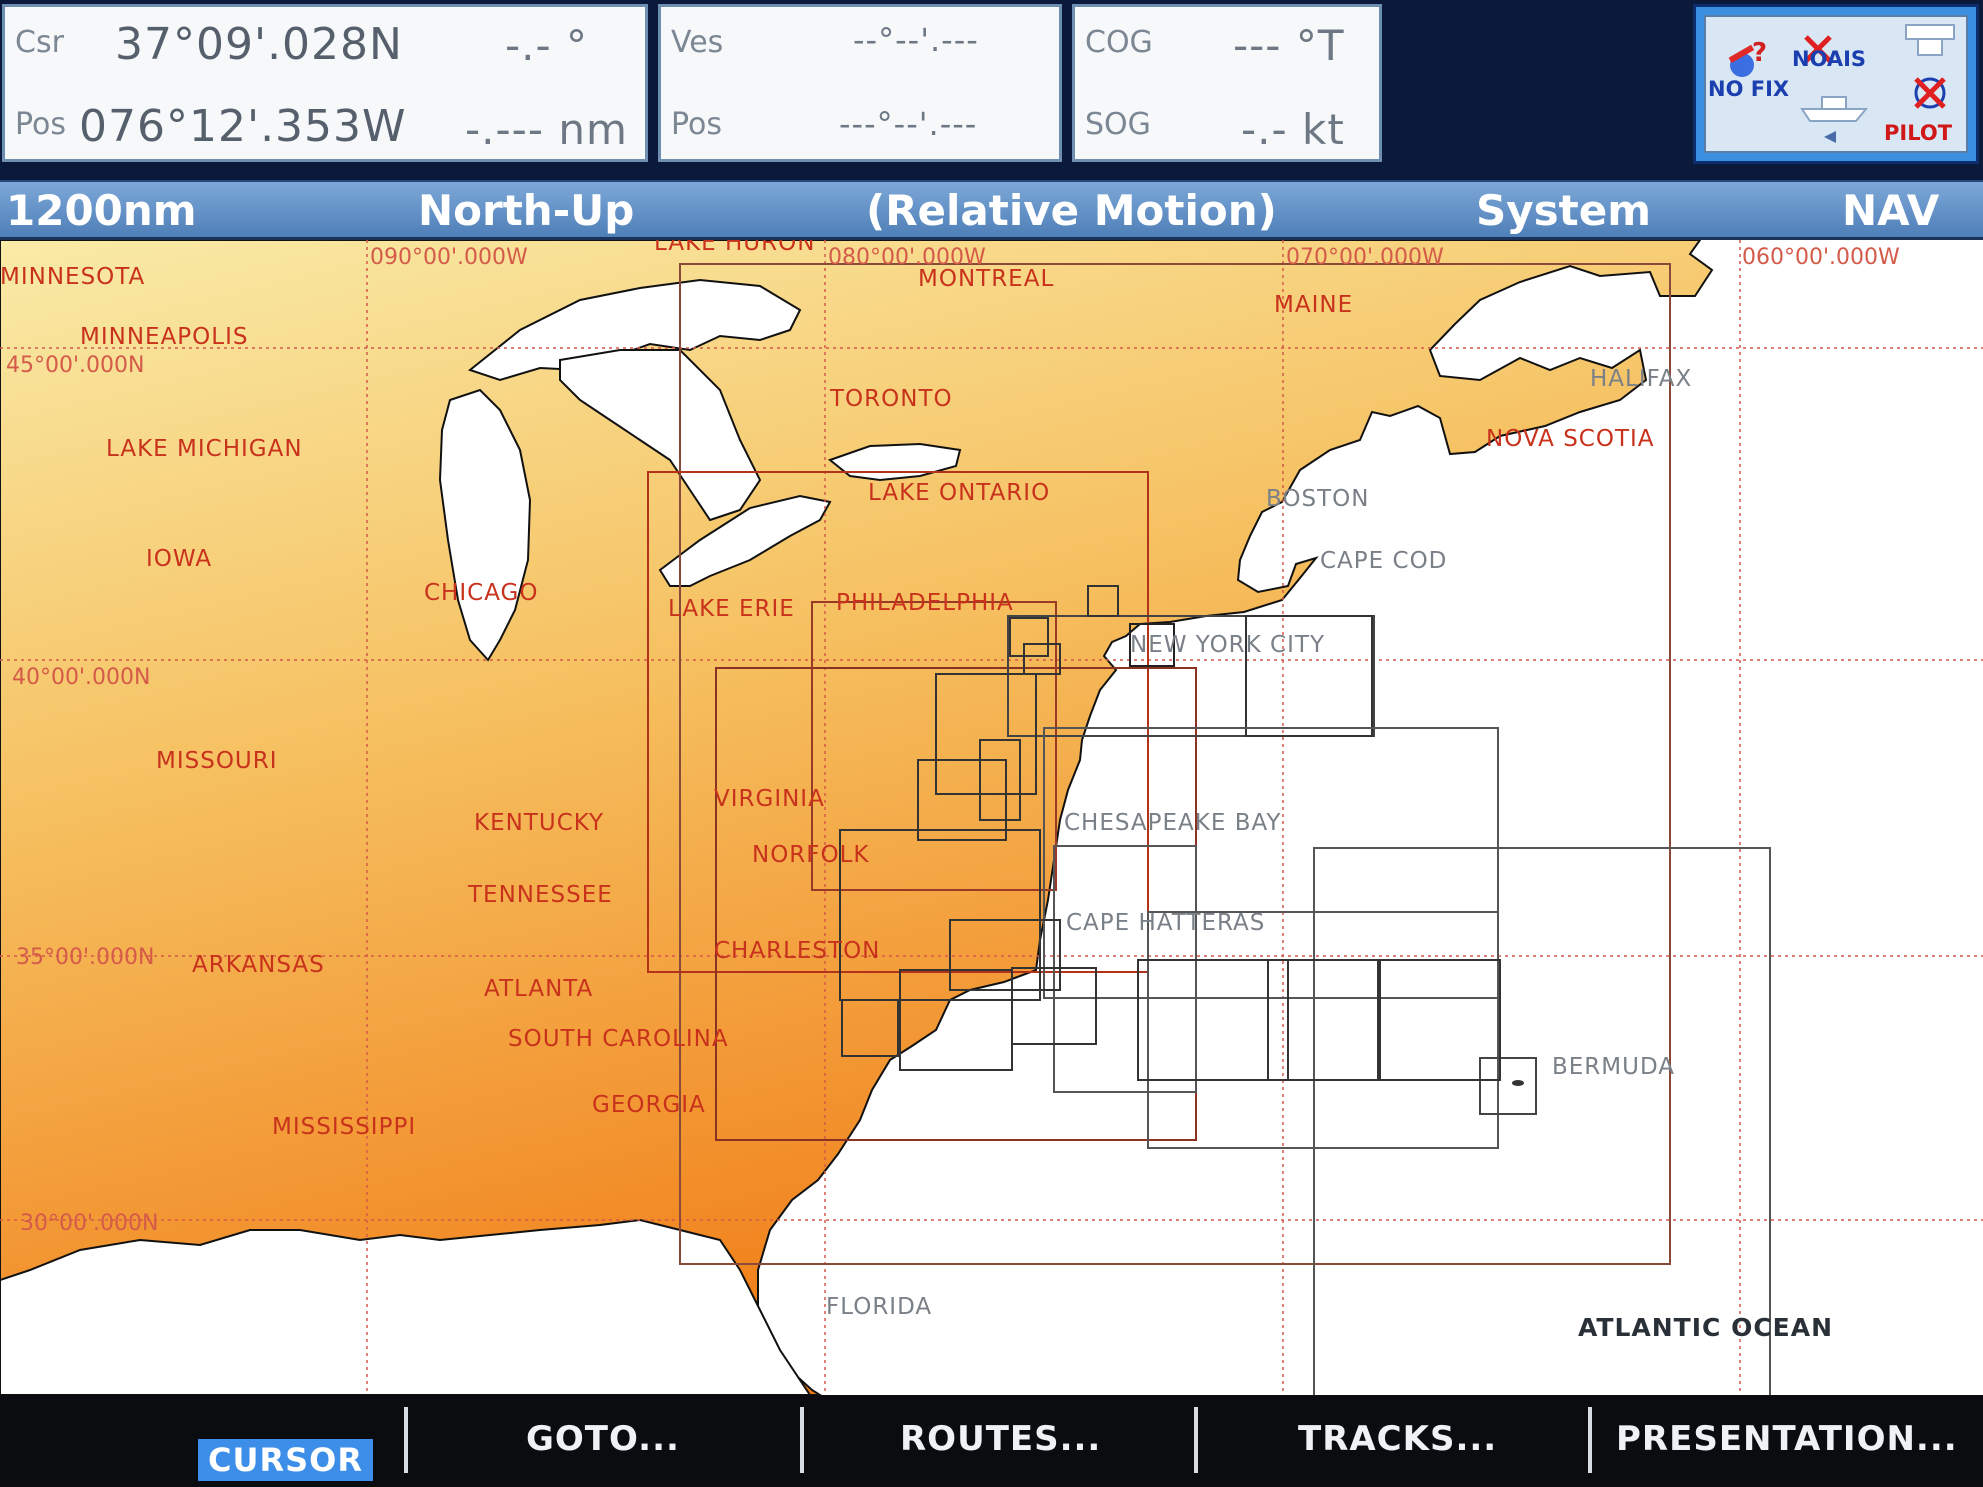  Describe the element at coordinates (1227, 83) in the screenshot. I see `course-speed-panel: COG --- °T SOG -.- kt` at that location.